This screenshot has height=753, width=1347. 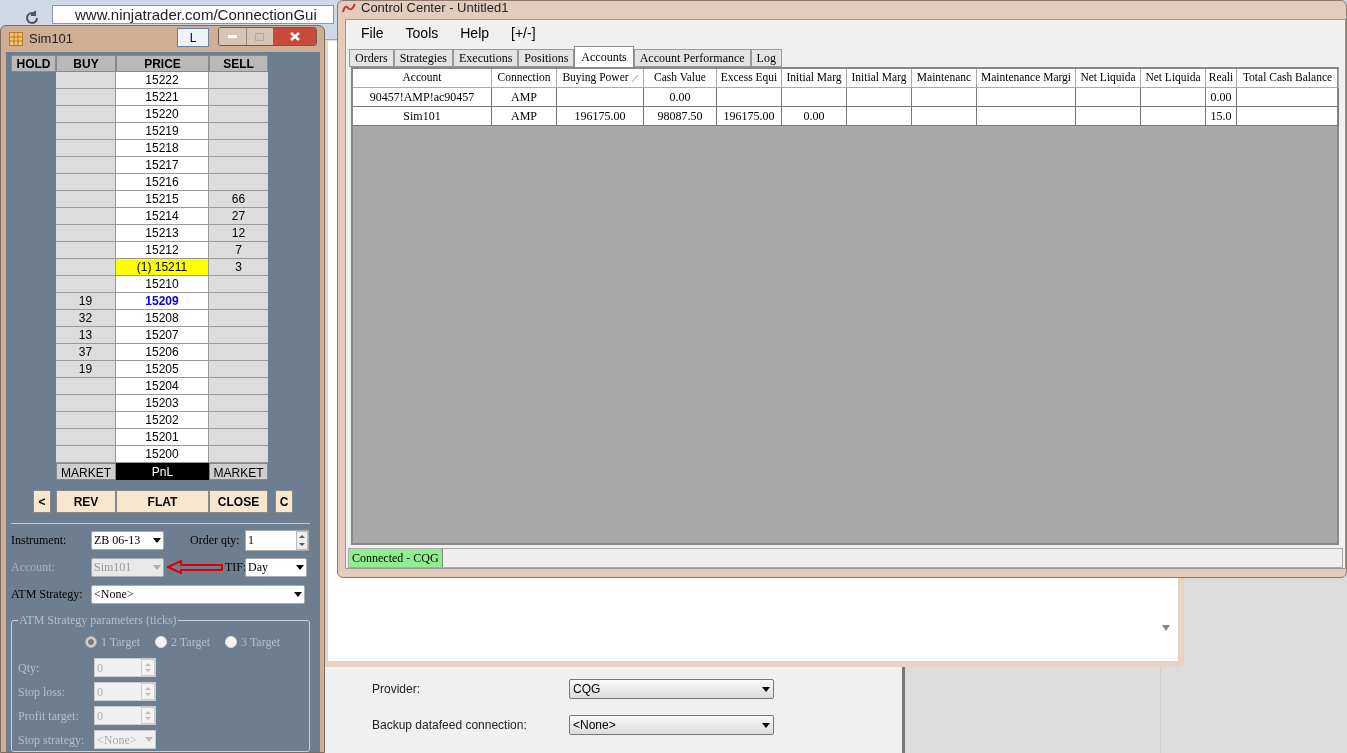 What do you see at coordinates (260, 36) in the screenshot?
I see `maximize-icon` at bounding box center [260, 36].